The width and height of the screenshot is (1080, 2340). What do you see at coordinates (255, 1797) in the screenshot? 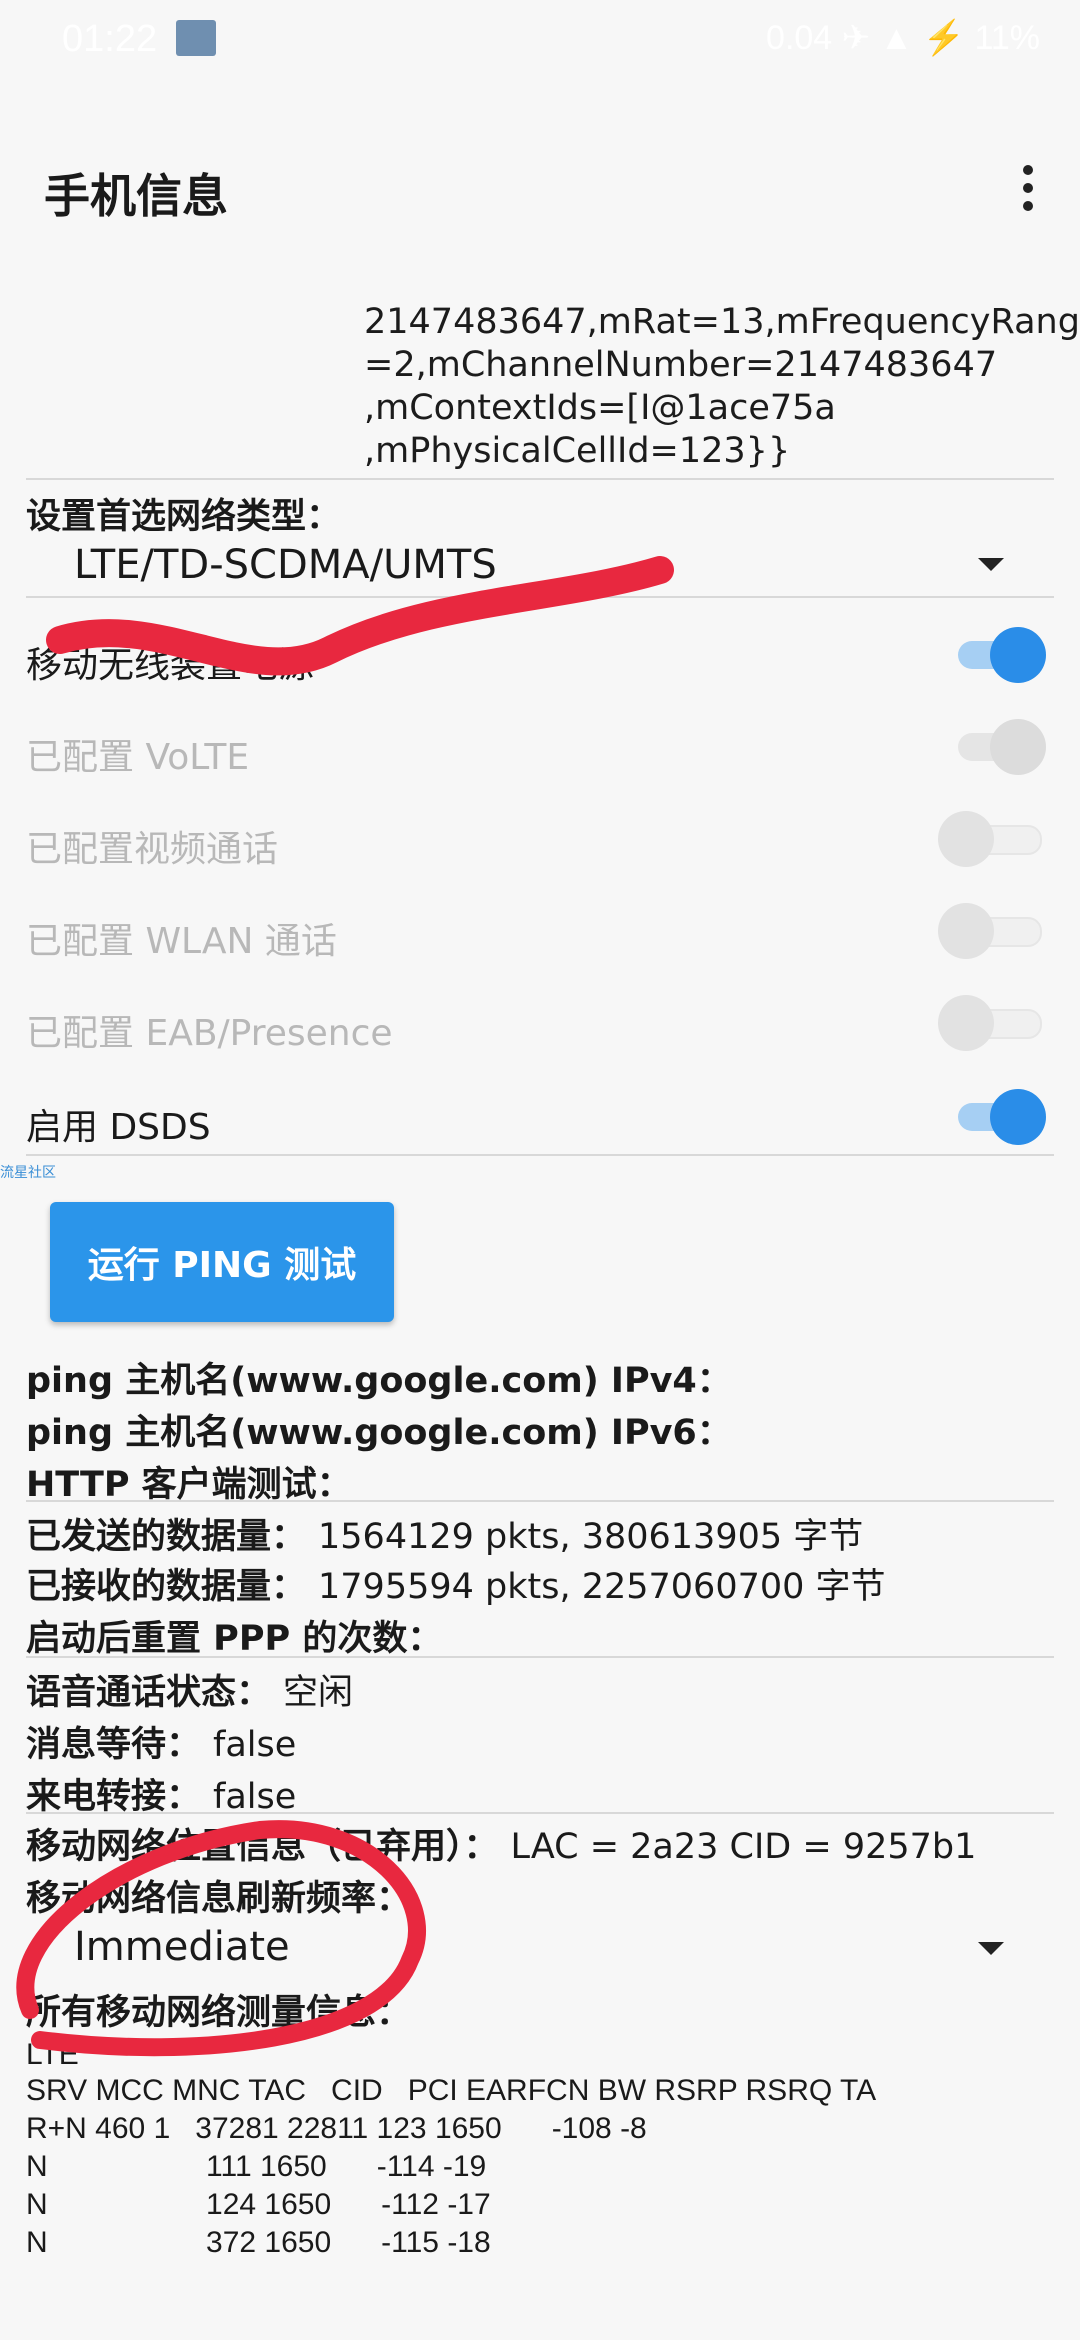
I see `call-forward-value: false` at bounding box center [255, 1797].